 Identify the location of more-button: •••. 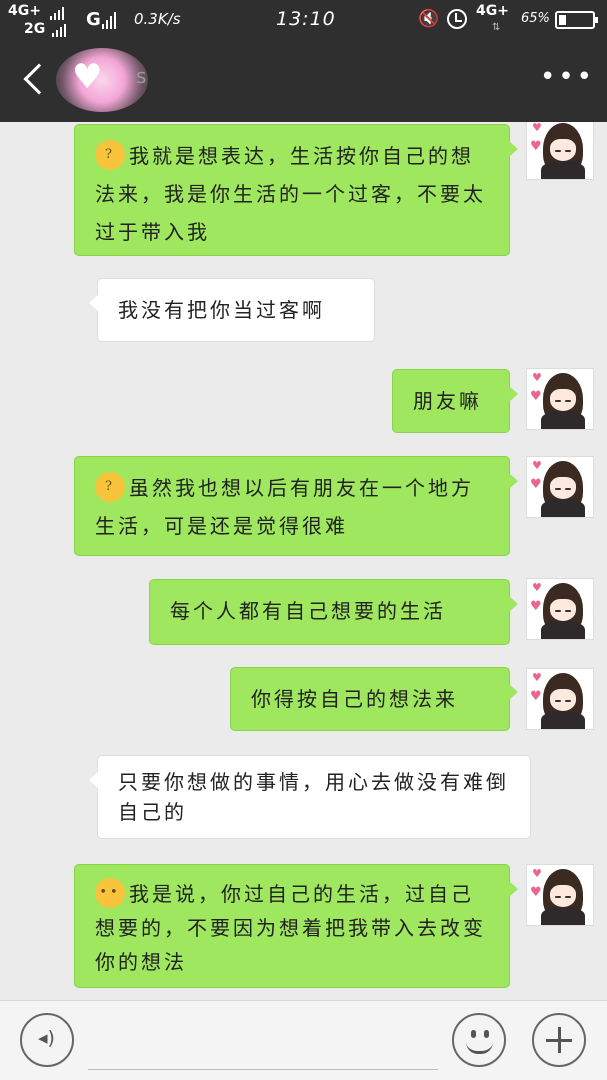
(566, 78).